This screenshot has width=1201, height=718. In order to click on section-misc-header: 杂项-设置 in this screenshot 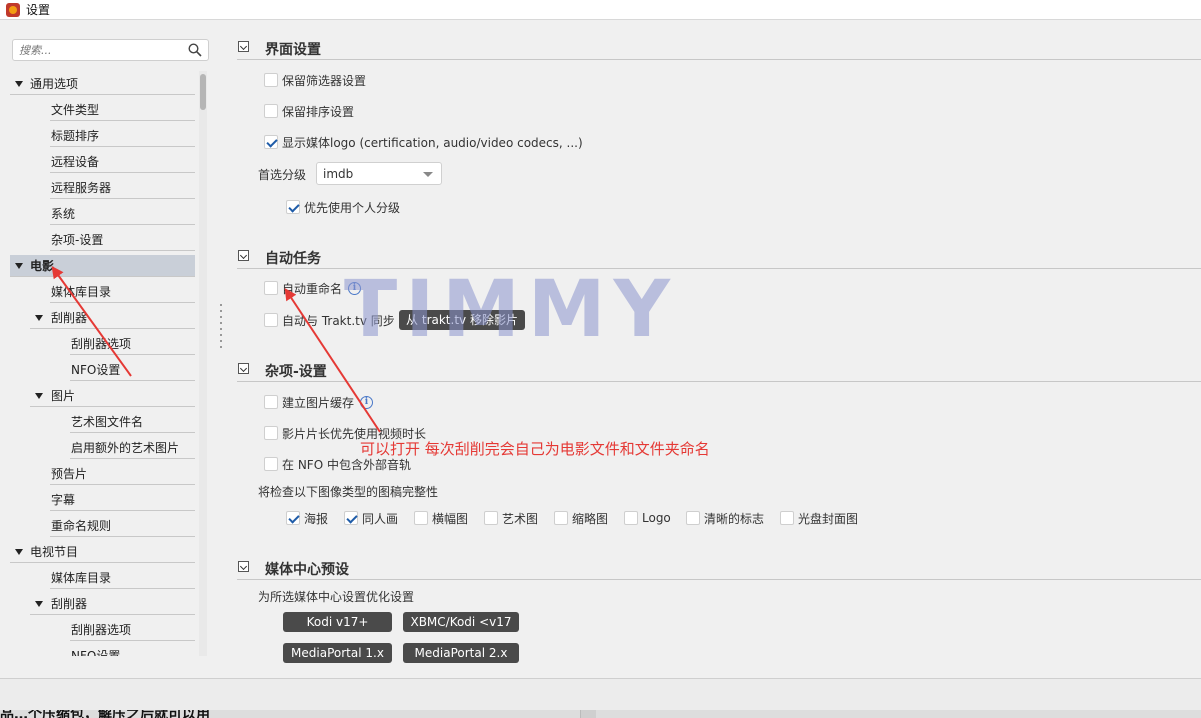, I will do `click(719, 370)`.